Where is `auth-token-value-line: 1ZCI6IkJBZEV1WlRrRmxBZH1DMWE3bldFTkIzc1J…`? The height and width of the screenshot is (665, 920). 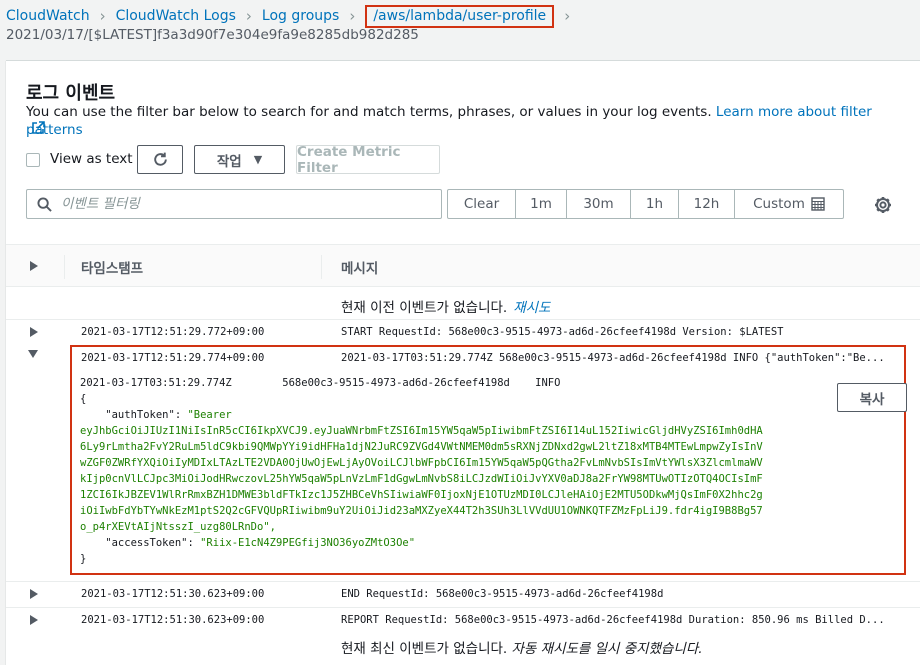
auth-token-value-line: 1ZCI6IkJBZEV1WlRrRmxBZH1DMWE3bldFTkIzc1J… is located at coordinates (421, 495).